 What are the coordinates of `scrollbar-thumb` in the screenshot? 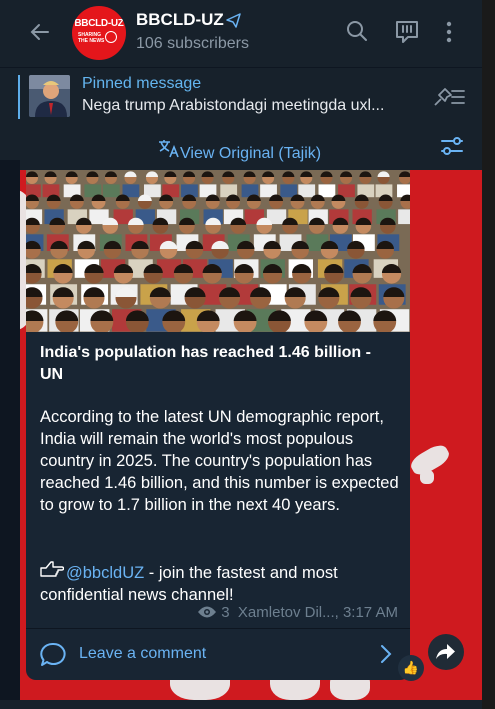 It's located at (488, 415).